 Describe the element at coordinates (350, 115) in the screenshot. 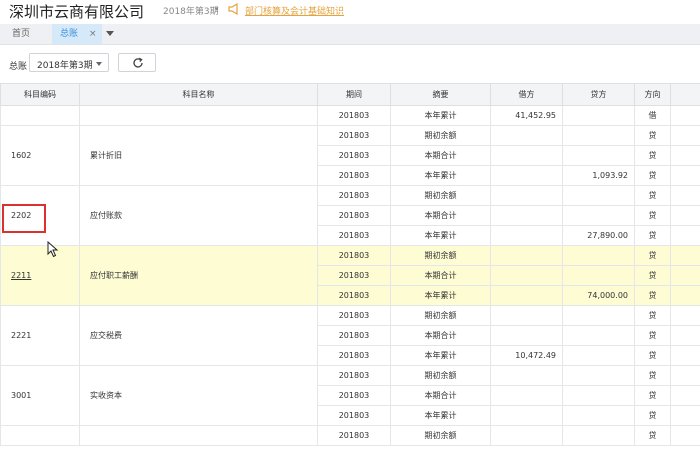

I see `table-row: 201803 本年累计 41,452.95 借` at that location.